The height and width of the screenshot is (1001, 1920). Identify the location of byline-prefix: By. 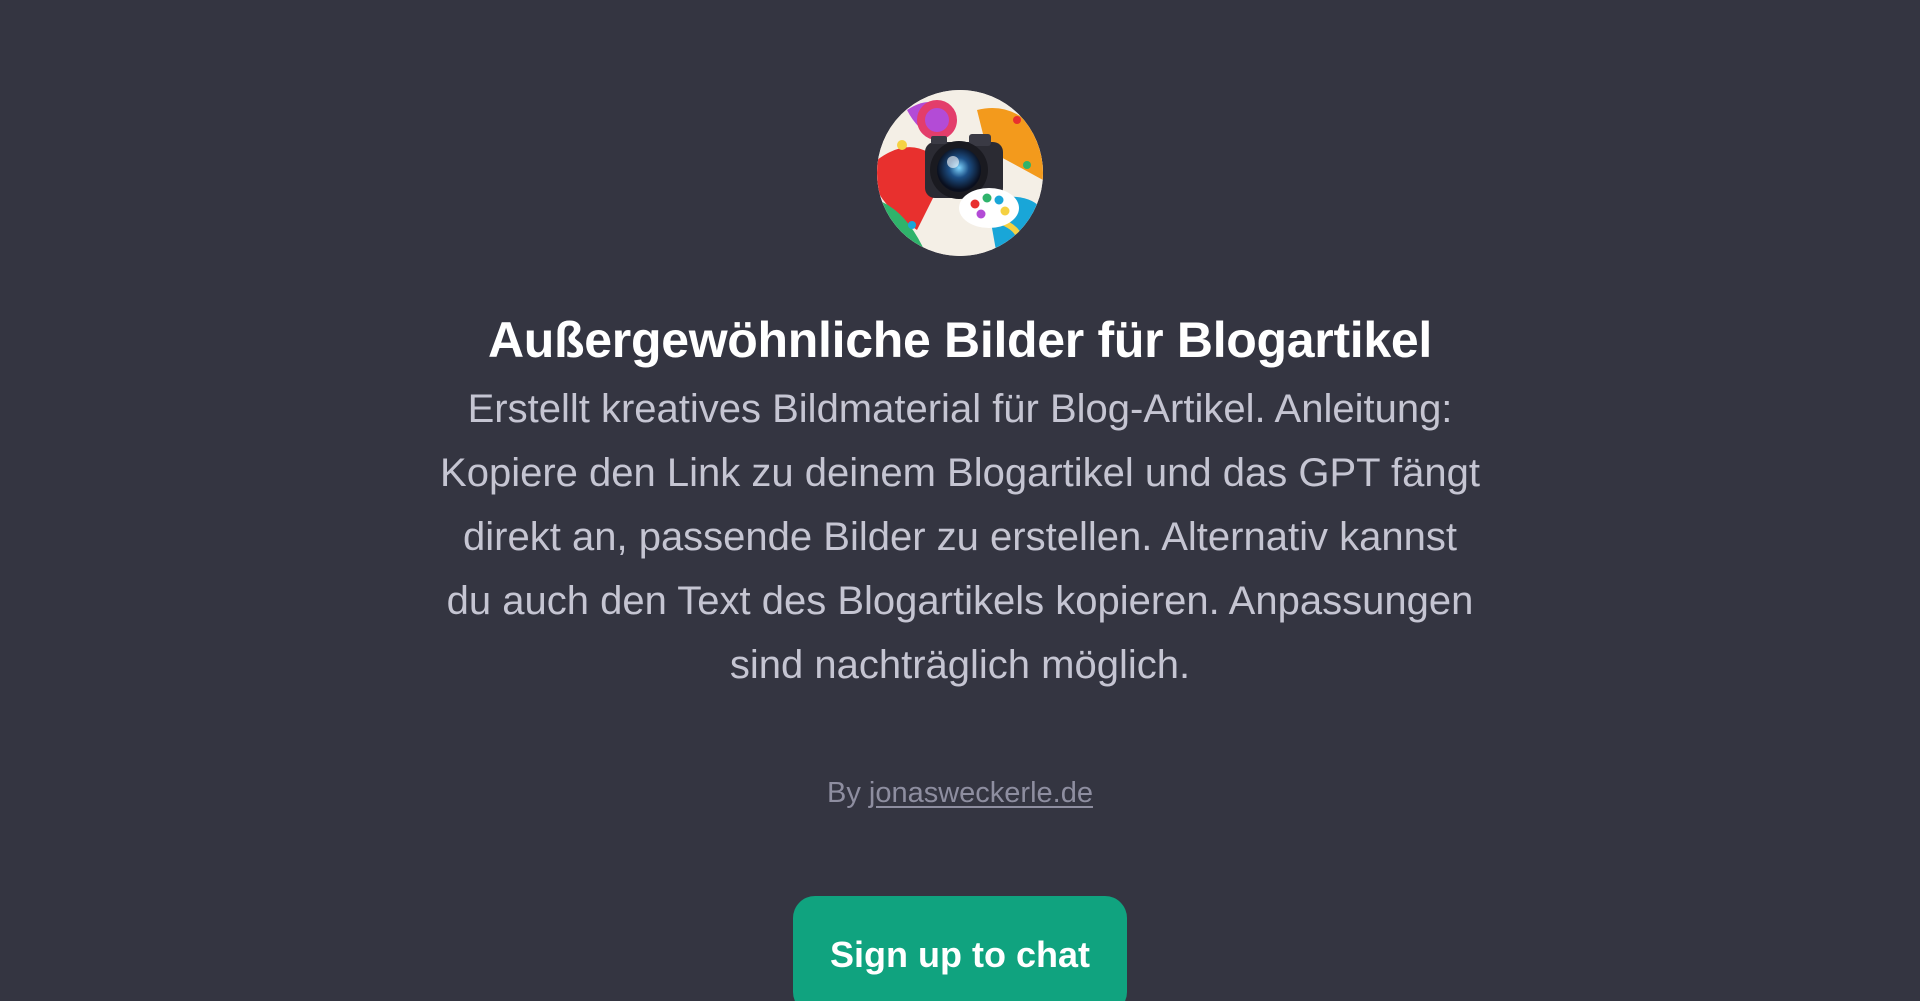
(844, 793).